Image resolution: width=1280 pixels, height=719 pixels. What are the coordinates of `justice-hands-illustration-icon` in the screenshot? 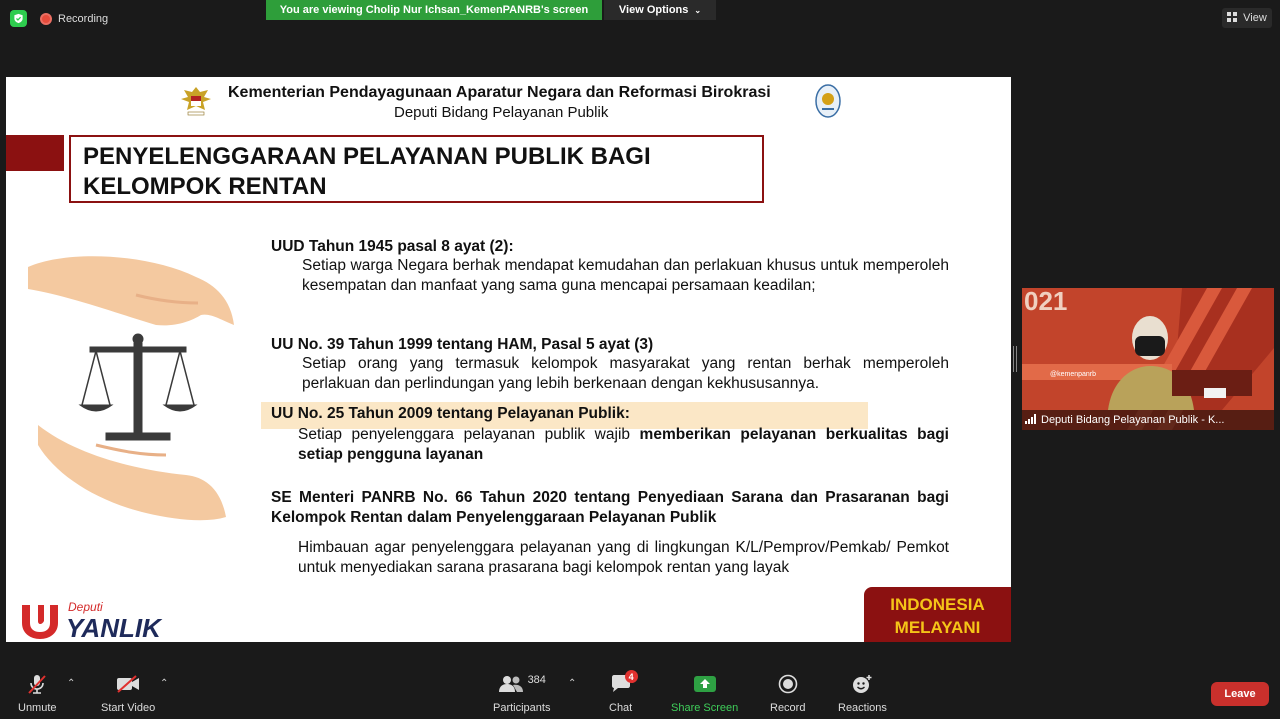 It's located at (131, 390).